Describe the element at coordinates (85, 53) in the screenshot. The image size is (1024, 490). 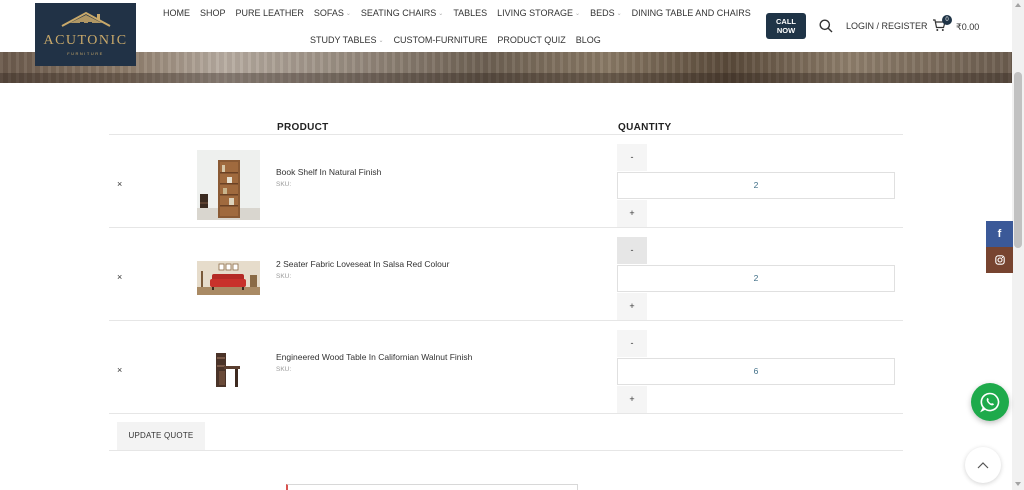
I see `logo-subtitle: FURNITURE` at that location.